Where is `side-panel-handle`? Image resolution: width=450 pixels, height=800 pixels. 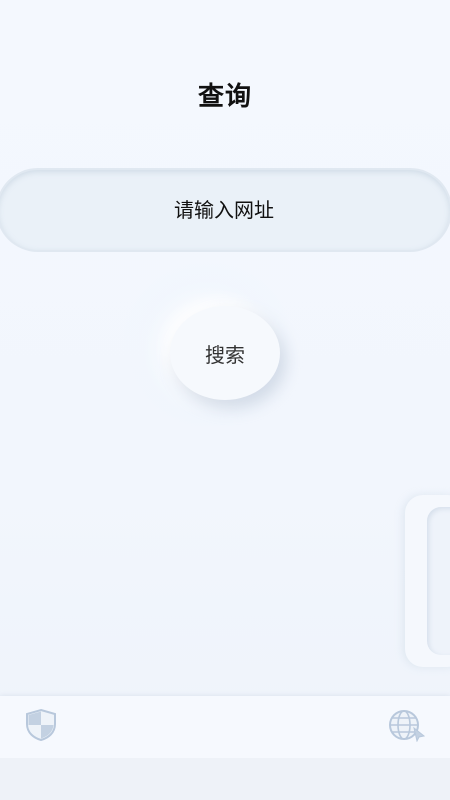
side-panel-handle is located at coordinates (427, 581).